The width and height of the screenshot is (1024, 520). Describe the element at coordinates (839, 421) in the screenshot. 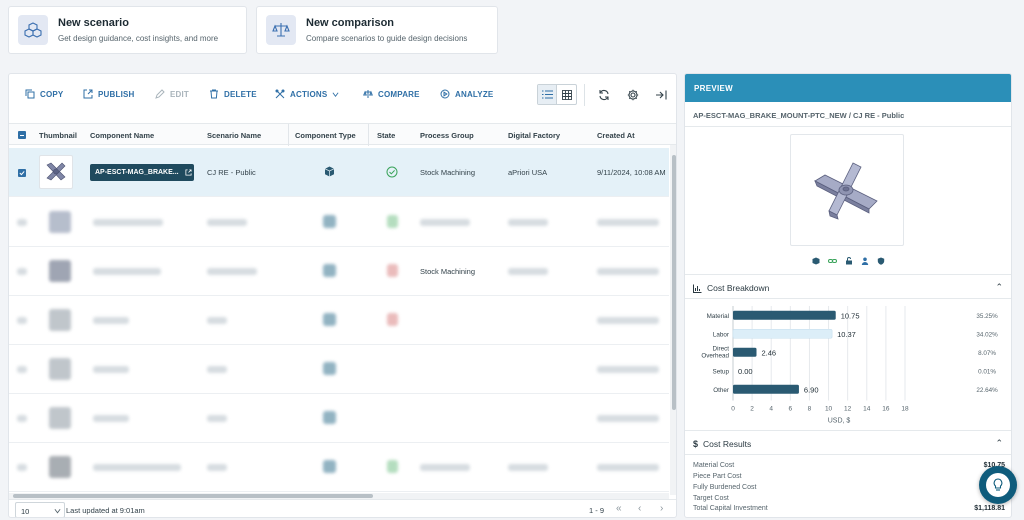

I see `x-axis-label: USD, $` at that location.